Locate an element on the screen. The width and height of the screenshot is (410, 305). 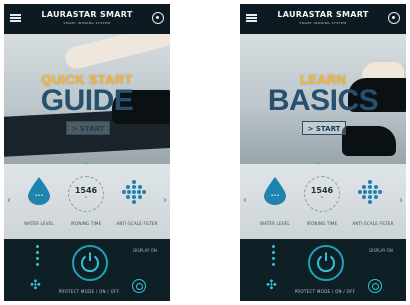
hero-title: GUIDE is located at coordinates (87, 100).